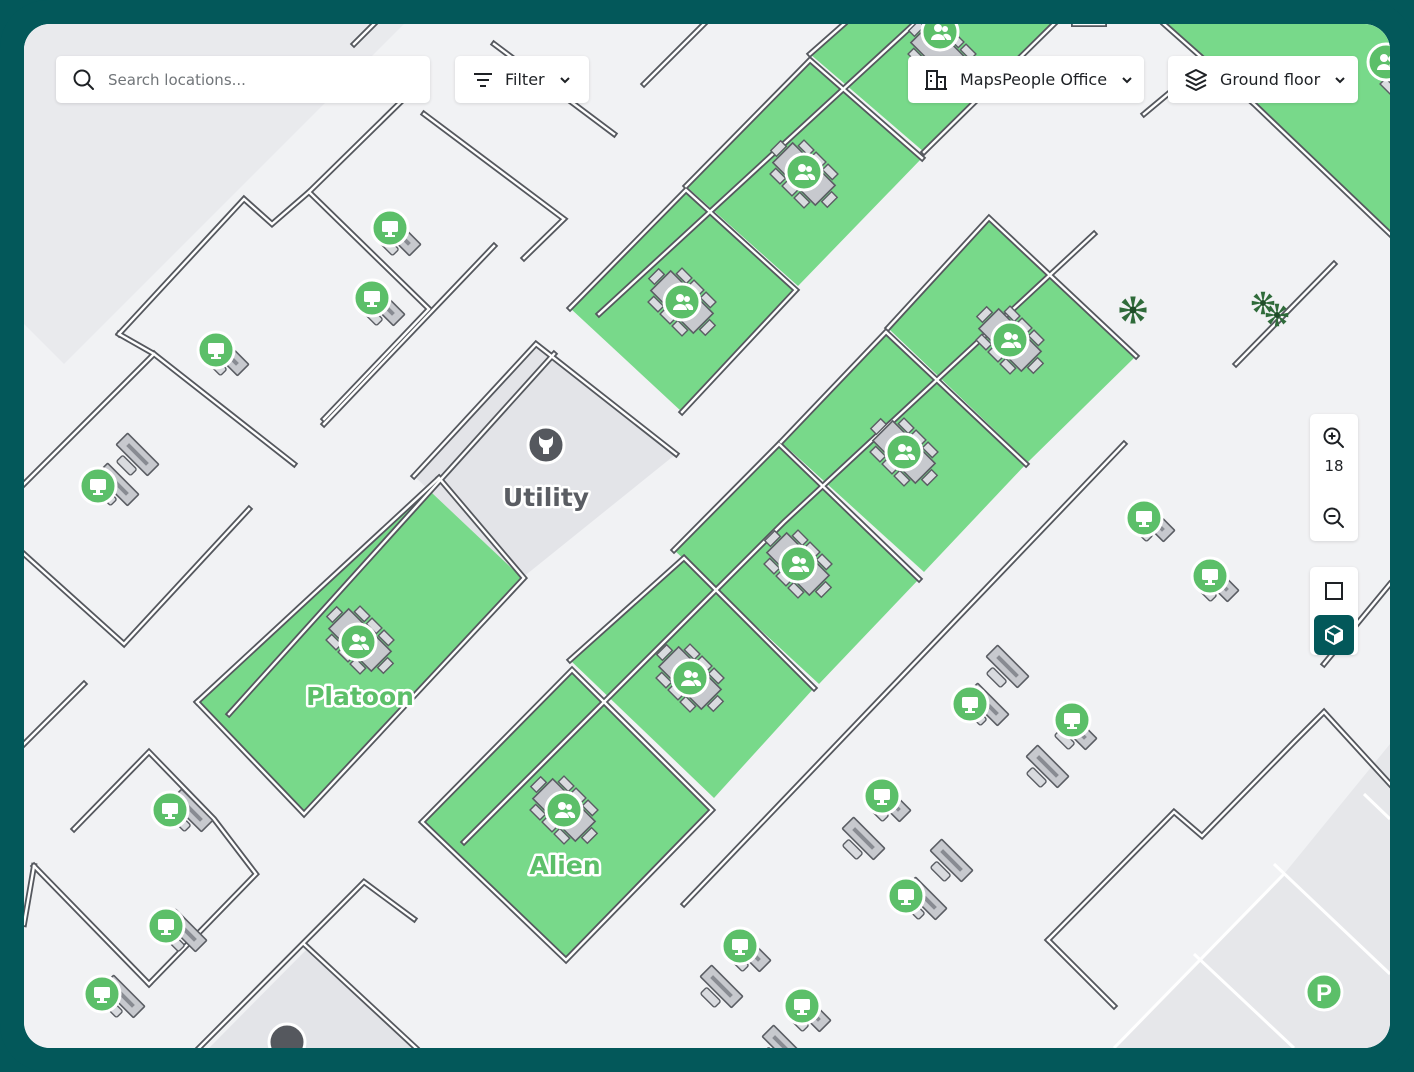  I want to click on zoom-control: 18, so click(1334, 477).